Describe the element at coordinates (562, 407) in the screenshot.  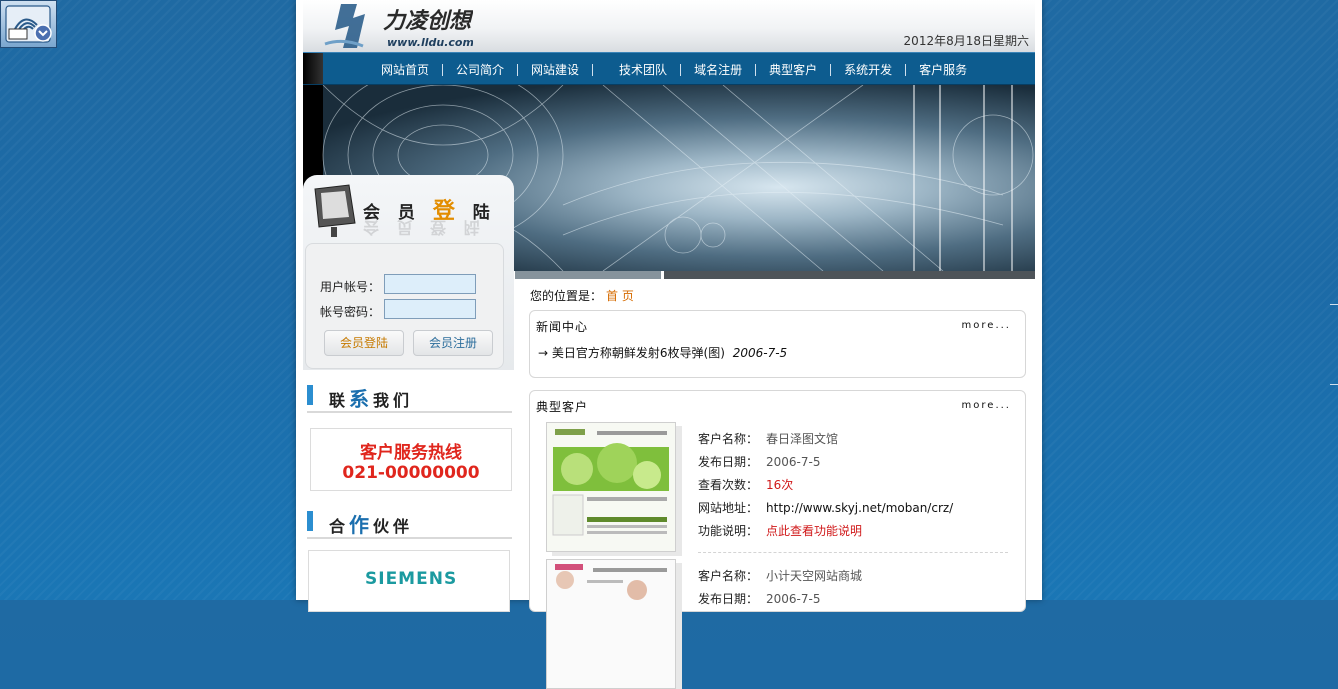
I see `clients-title: 典型客户` at that location.